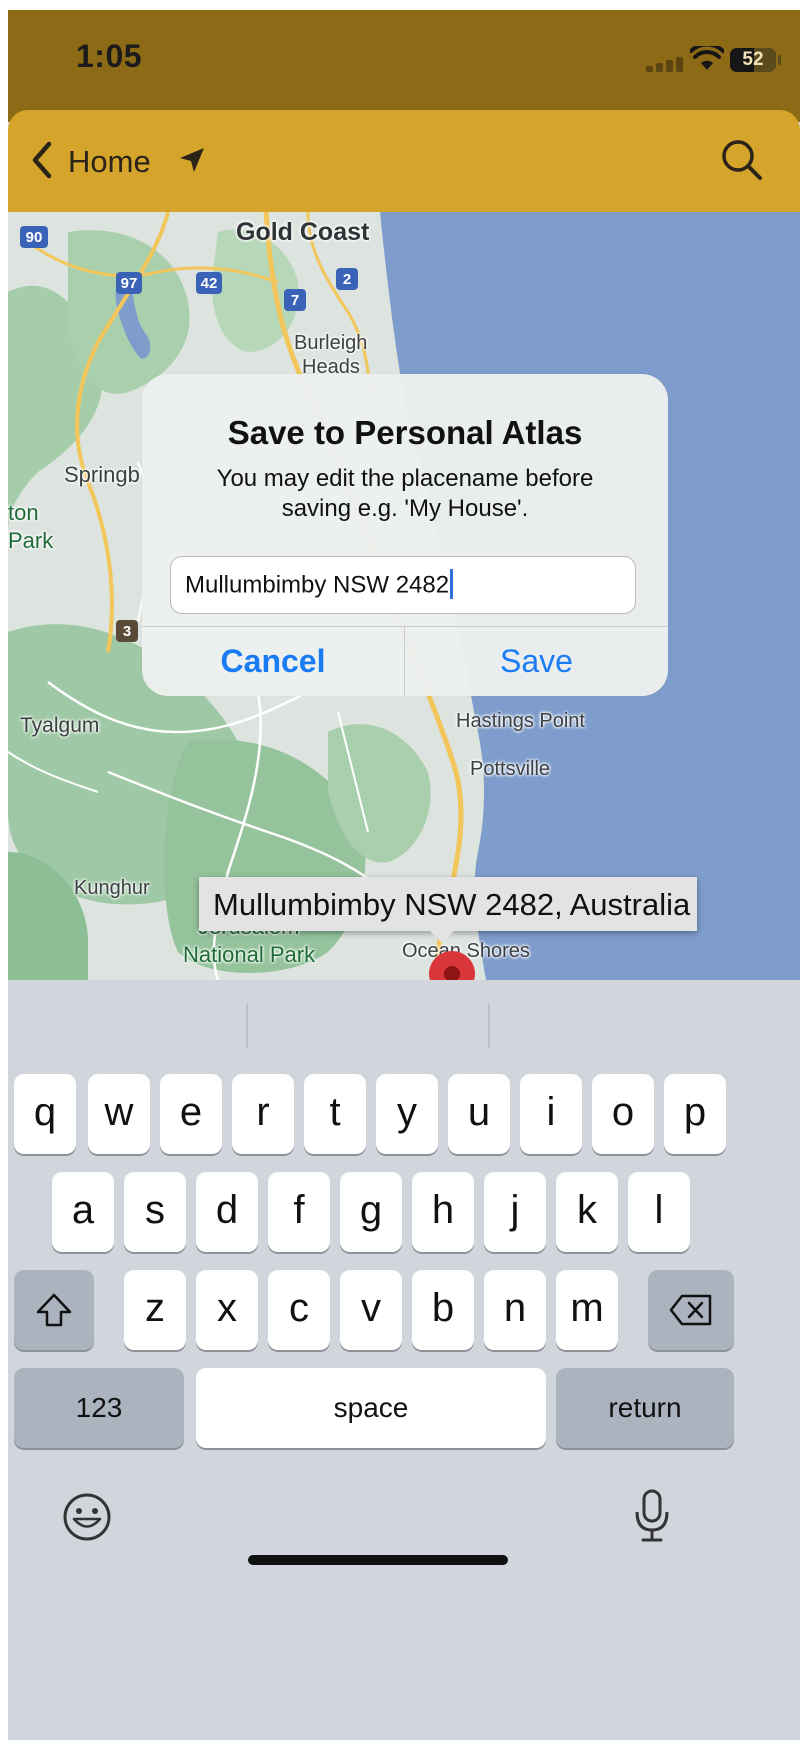 Image resolution: width=800 pixels, height=1740 pixels. Describe the element at coordinates (443, 1310) in the screenshot. I see `key-b: b` at that location.